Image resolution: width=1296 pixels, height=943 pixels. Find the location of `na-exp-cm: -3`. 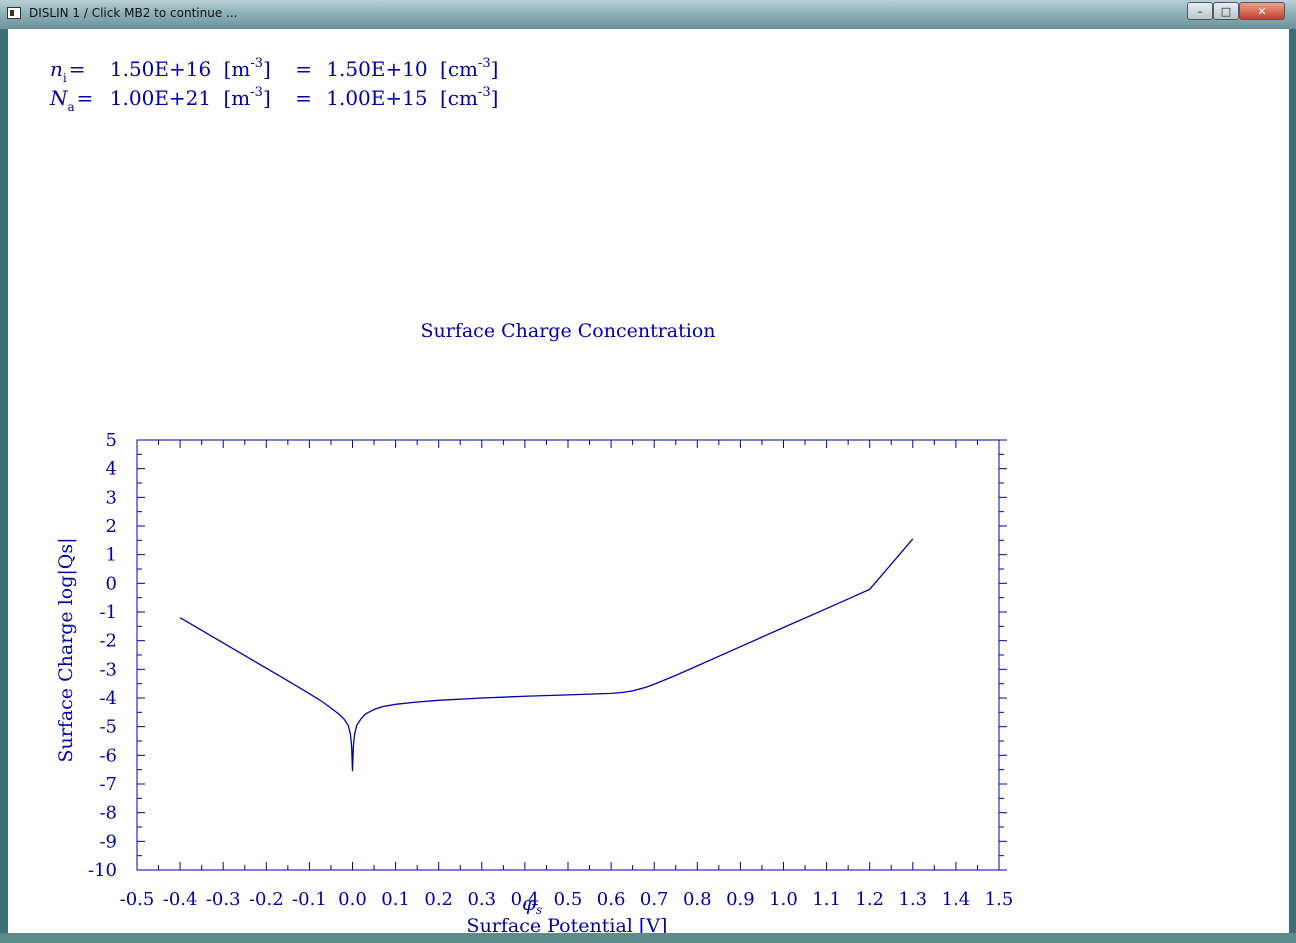

na-exp-cm: -3 is located at coordinates (484, 92).